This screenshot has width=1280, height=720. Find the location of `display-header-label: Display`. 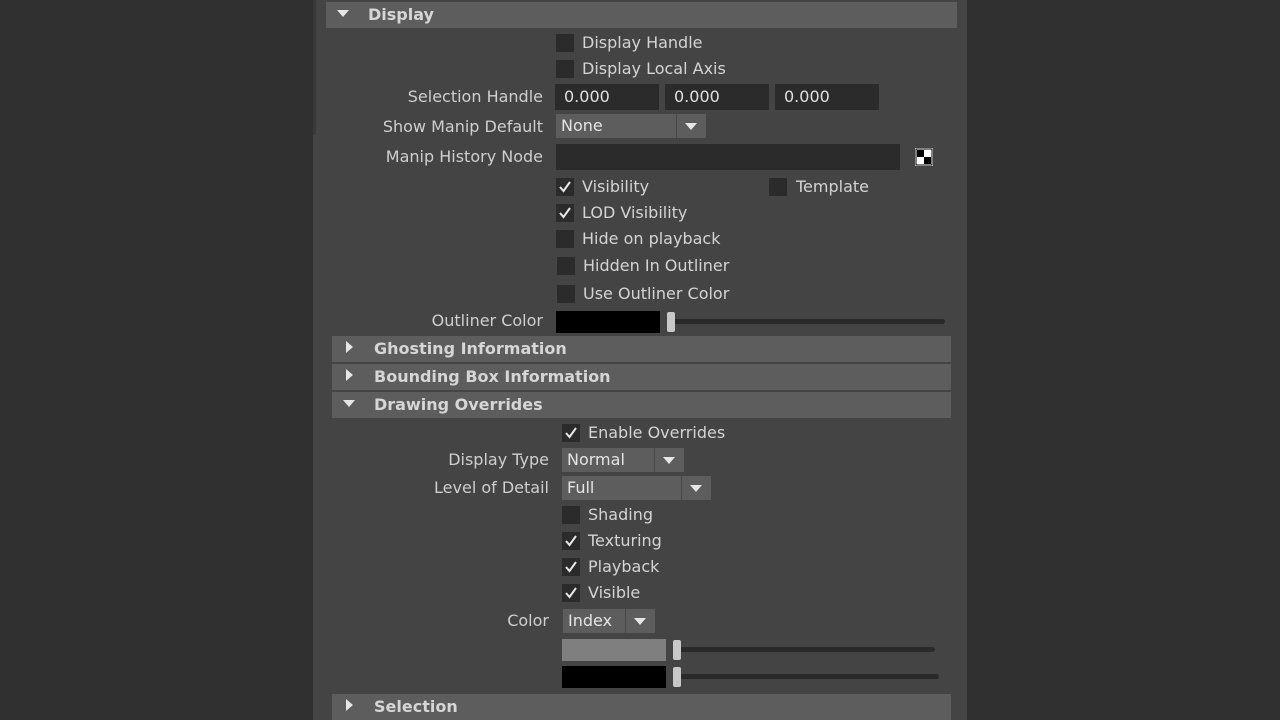

display-header-label: Display is located at coordinates (401, 14).